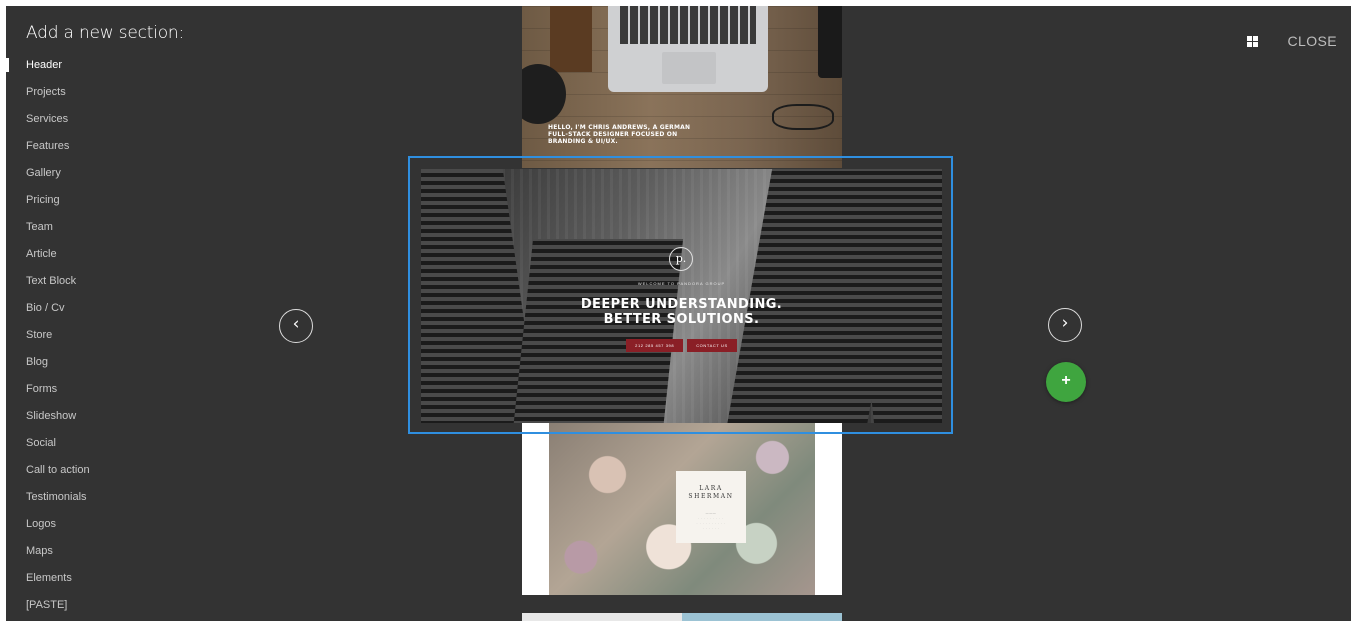 Image resolution: width=1351 pixels, height=621 pixels. I want to click on section-item-header: Header, so click(48, 66).